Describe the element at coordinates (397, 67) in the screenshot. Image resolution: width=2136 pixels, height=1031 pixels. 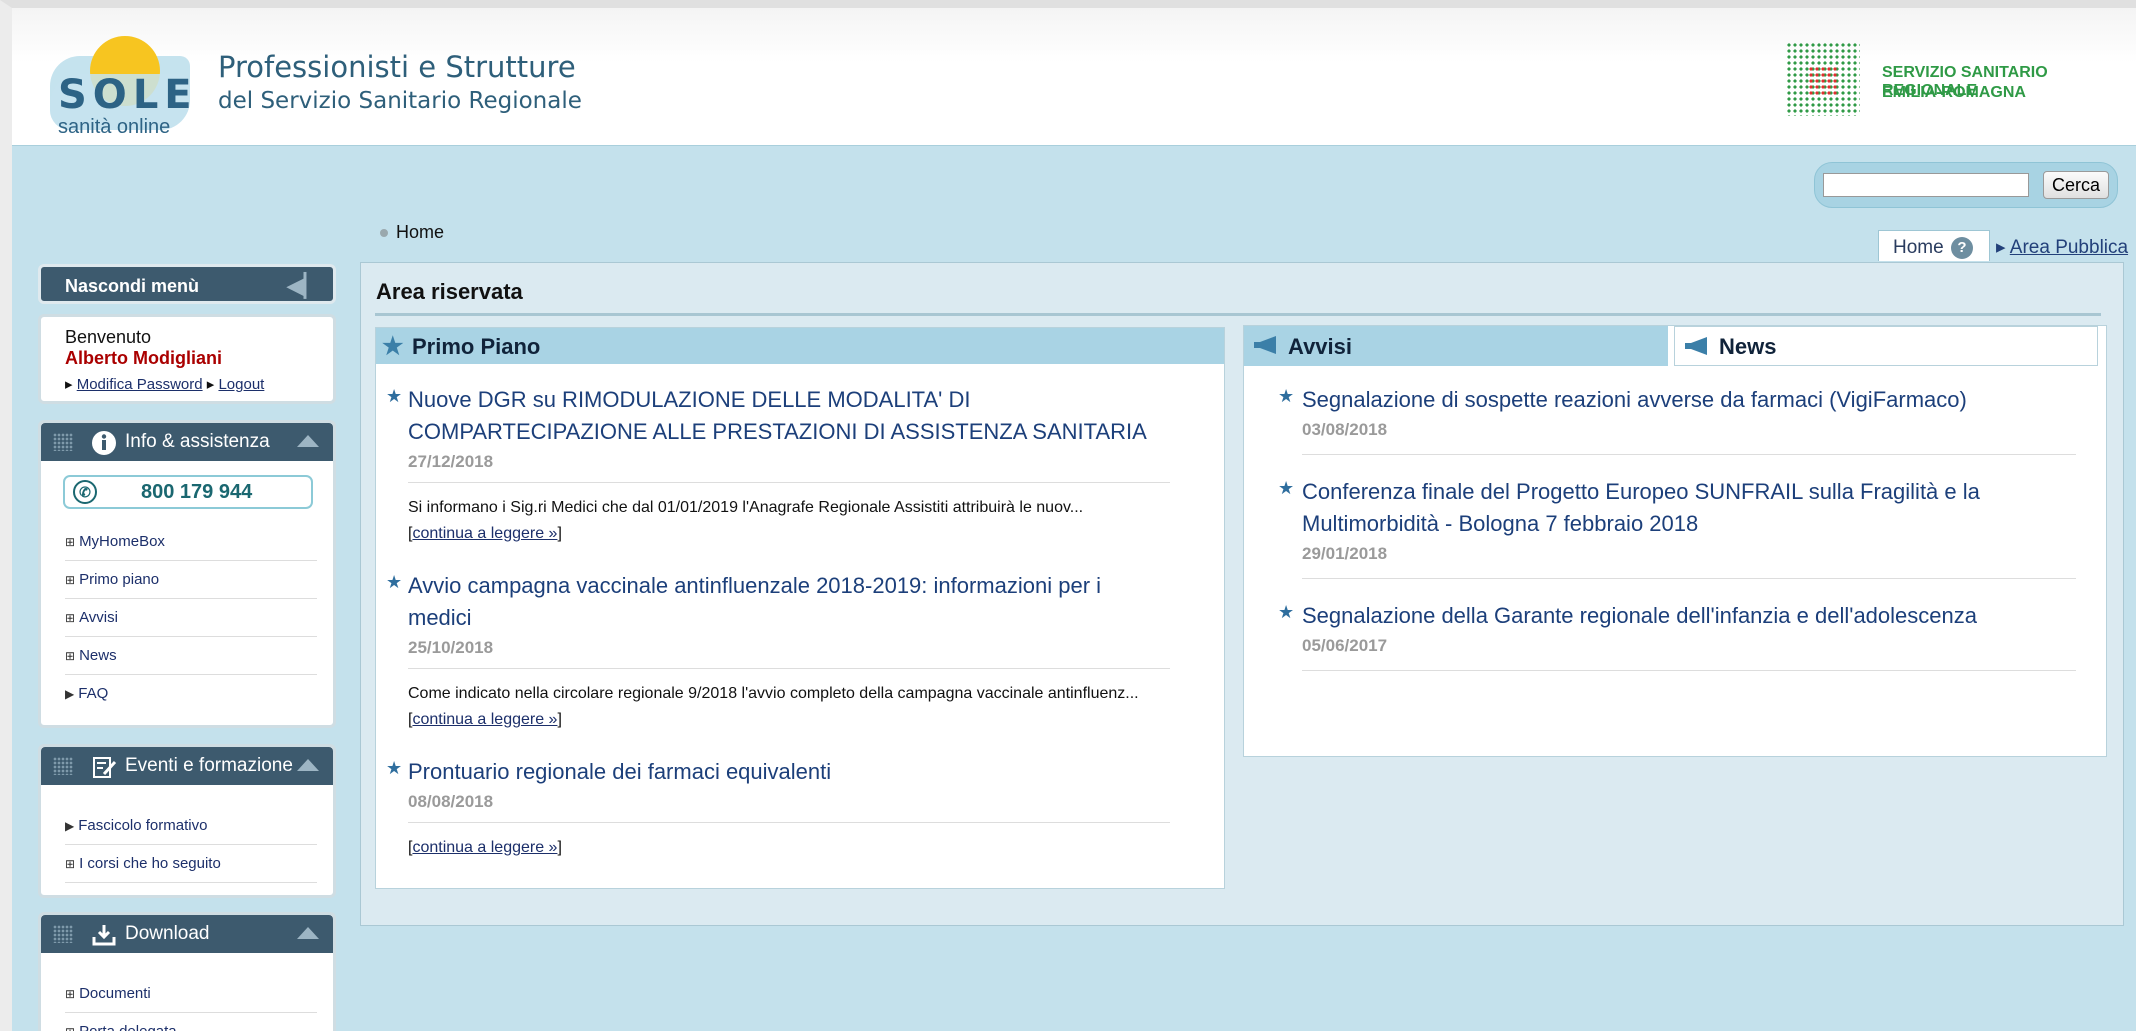
I see `site-title: Professionisti e Strutture` at that location.